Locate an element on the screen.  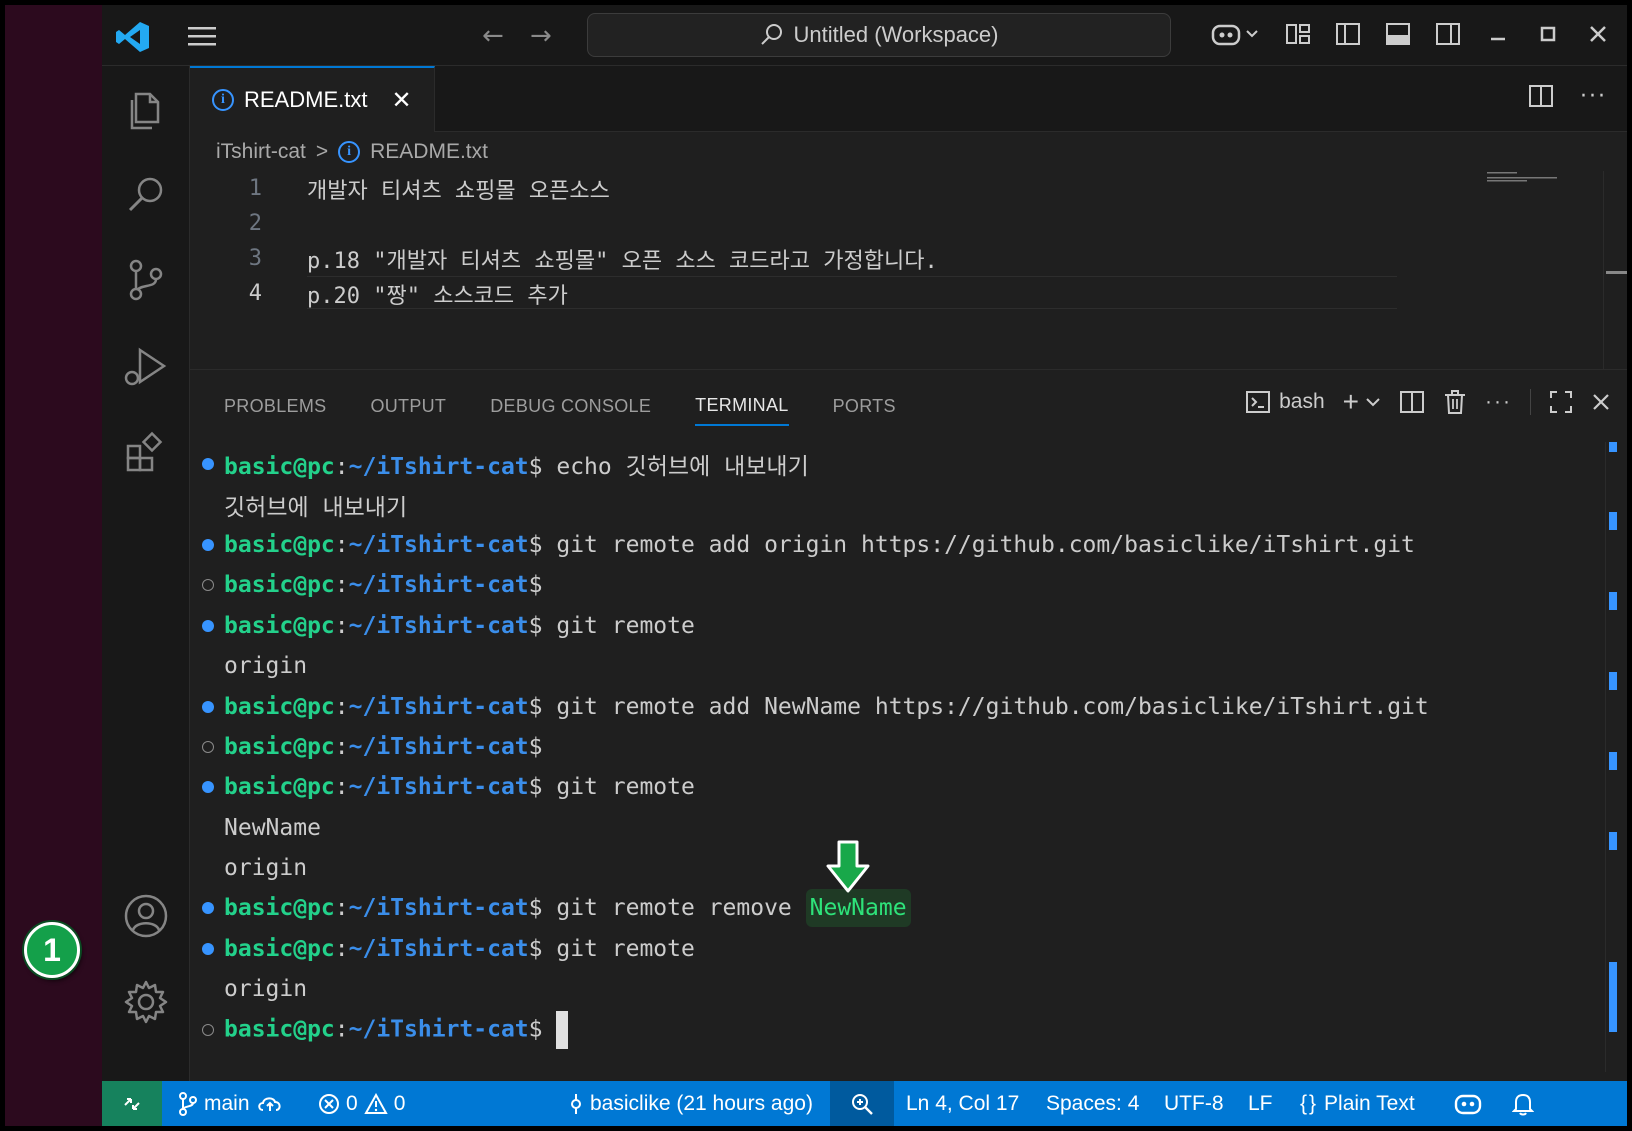
highlighted-remote-name: NewName is located at coordinates (858, 908).